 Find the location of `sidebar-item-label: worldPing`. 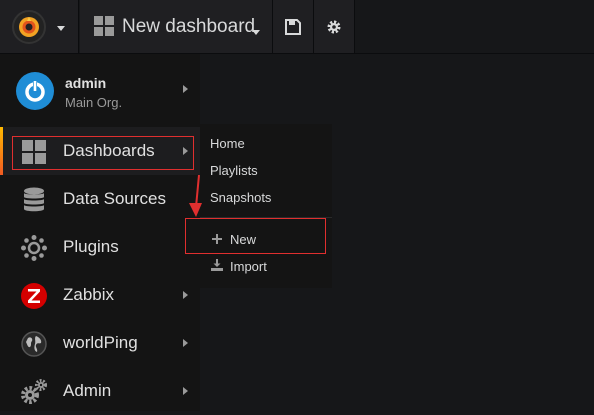

sidebar-item-label: worldPing is located at coordinates (100, 342).